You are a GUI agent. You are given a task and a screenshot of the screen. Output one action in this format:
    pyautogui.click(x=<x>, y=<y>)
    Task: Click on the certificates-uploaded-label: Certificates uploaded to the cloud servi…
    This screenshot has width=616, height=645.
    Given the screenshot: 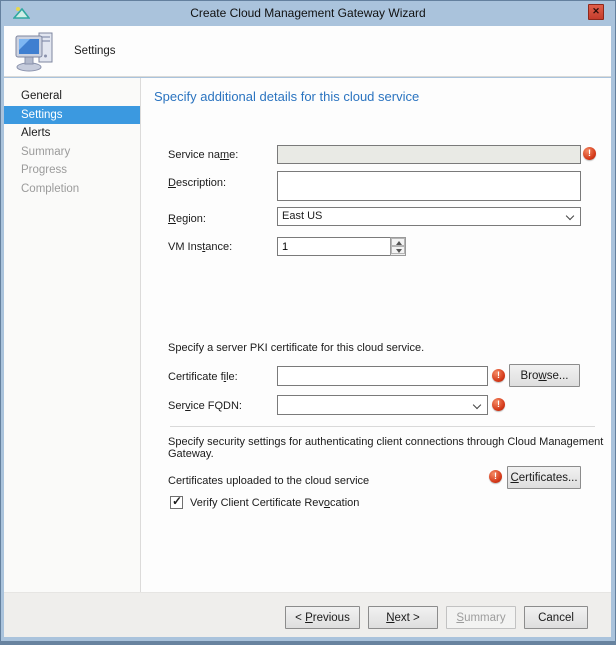 What is the action you would take?
    pyautogui.click(x=269, y=481)
    